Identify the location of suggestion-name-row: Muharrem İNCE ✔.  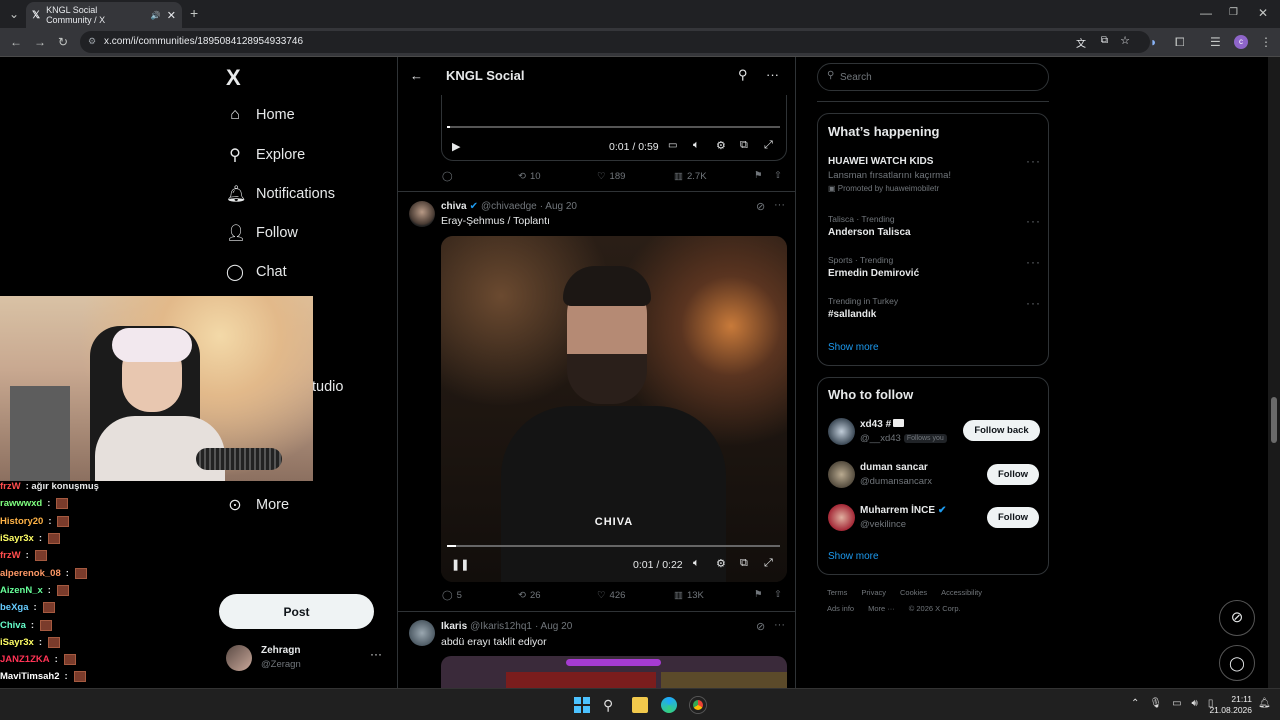
(903, 510).